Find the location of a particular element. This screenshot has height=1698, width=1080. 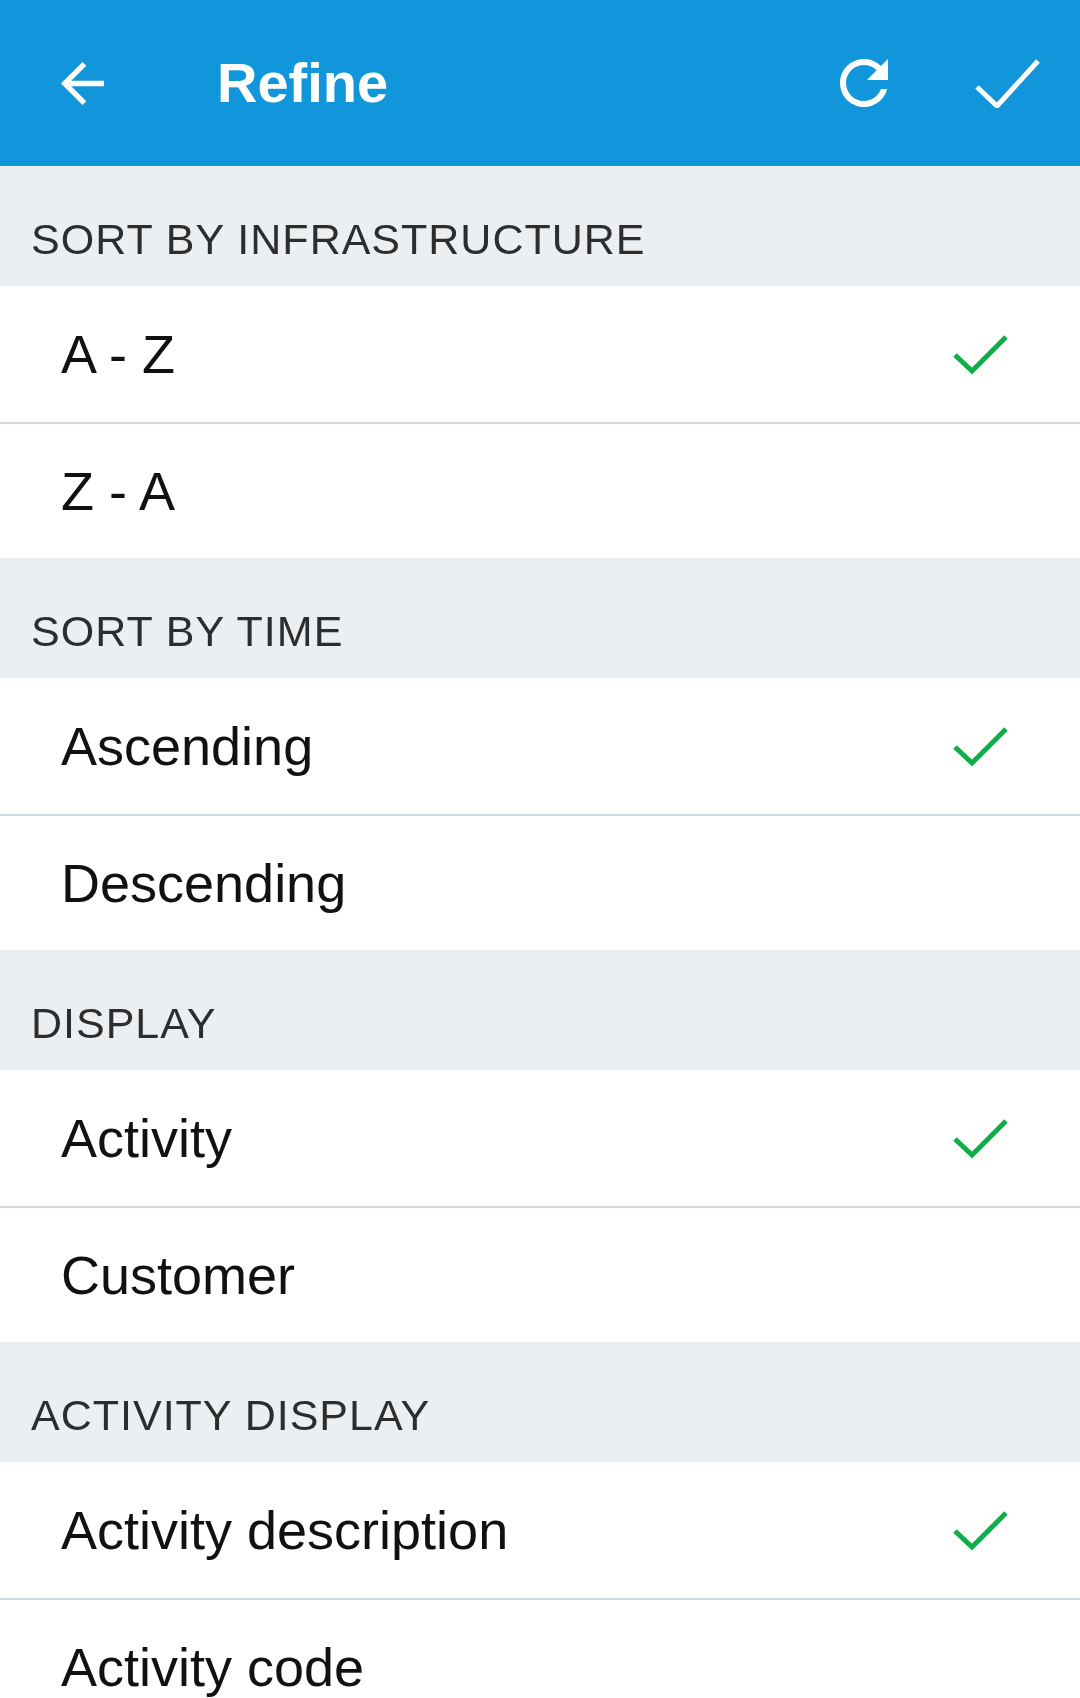

section-header: DISPLAY is located at coordinates (540, 1010).